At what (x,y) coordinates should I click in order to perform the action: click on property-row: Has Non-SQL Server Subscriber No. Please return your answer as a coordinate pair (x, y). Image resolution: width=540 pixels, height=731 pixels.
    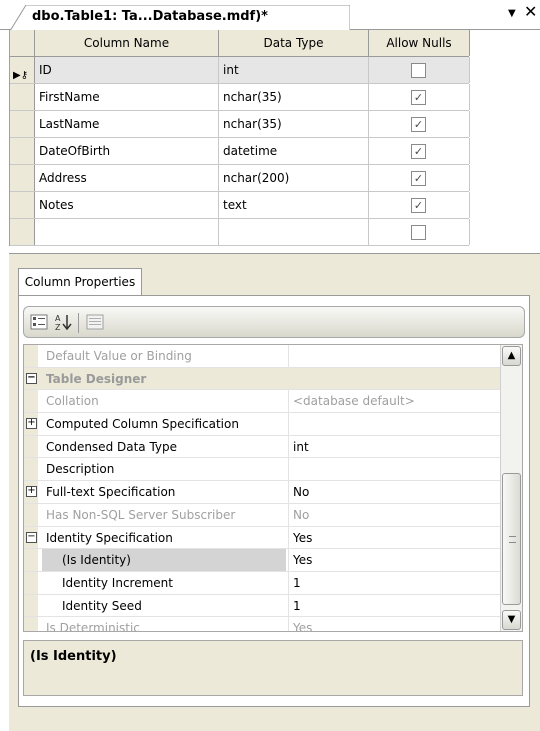
    Looking at the image, I should click on (273, 515).